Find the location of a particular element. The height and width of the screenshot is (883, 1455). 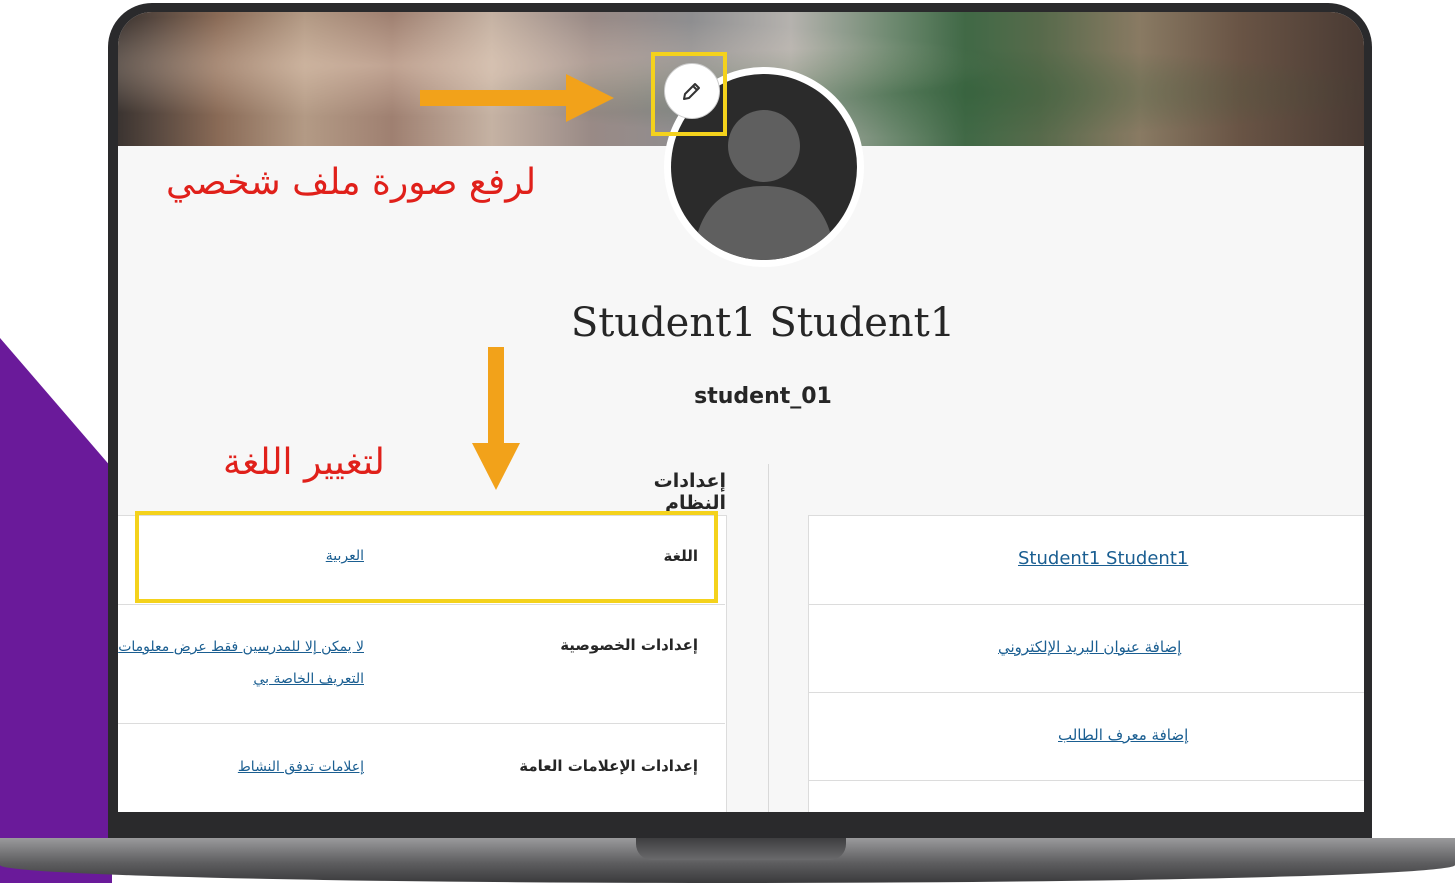

arrow-down-icon is located at coordinates (496, 418).